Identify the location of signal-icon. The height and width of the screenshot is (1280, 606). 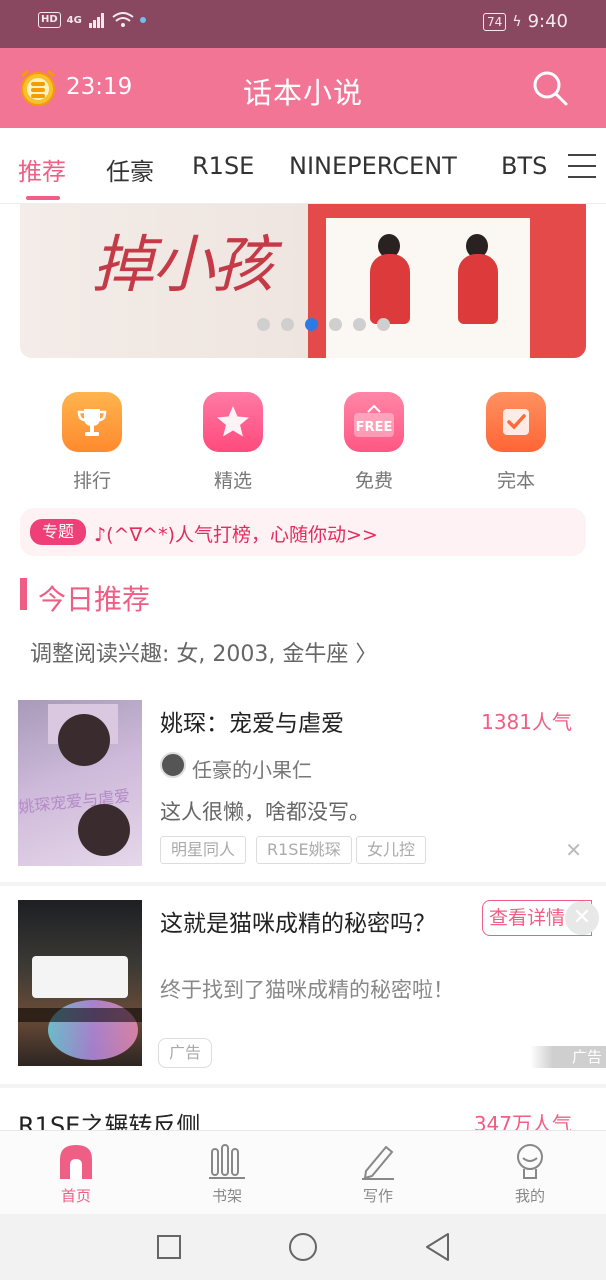
(96, 20).